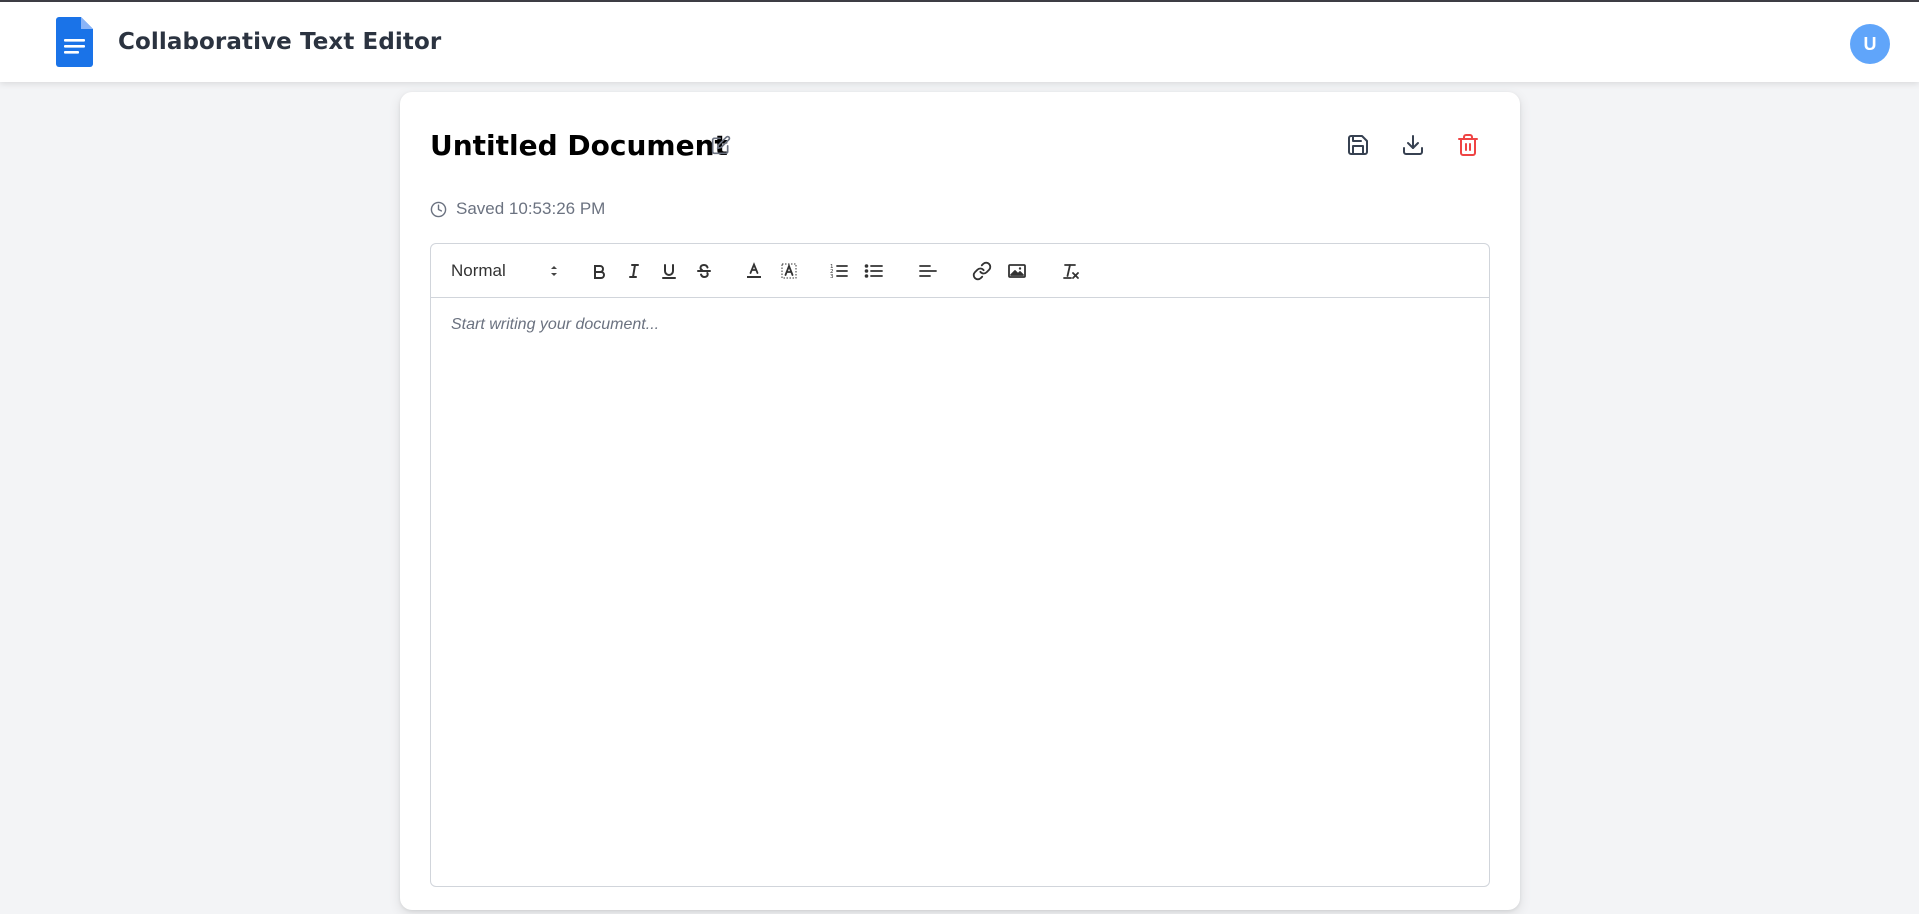 This screenshot has height=914, width=1919. I want to click on clock-icon, so click(438, 209).